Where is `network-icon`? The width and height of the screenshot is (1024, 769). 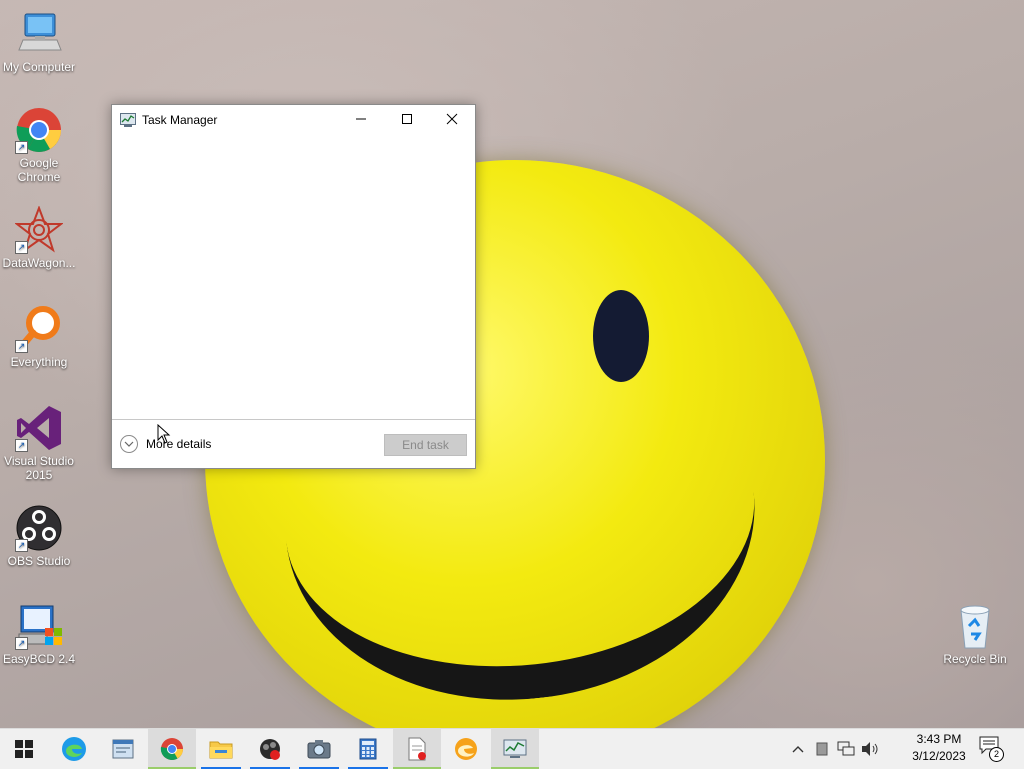
network-icon is located at coordinates (846, 748).